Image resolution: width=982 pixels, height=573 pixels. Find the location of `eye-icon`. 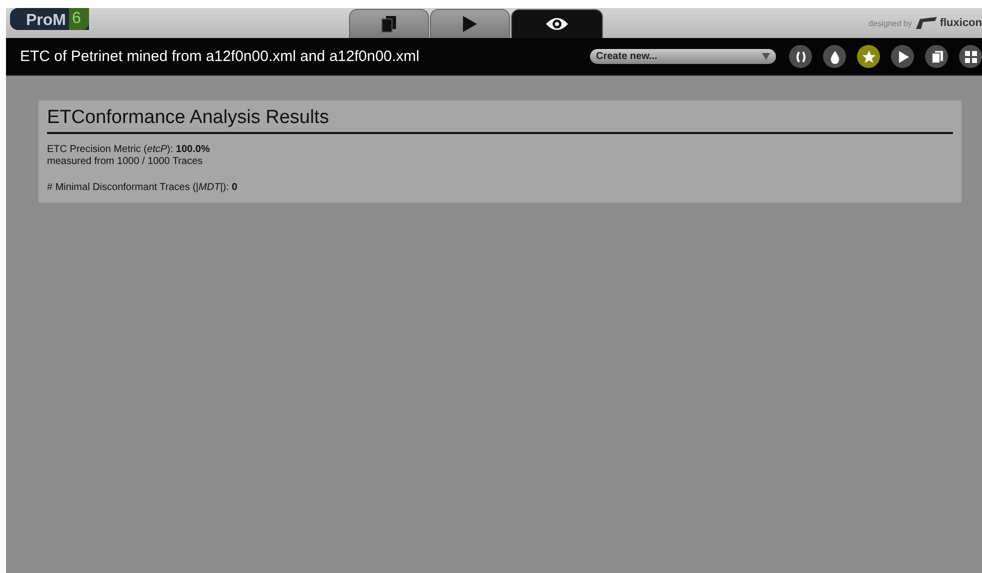

eye-icon is located at coordinates (556, 24).